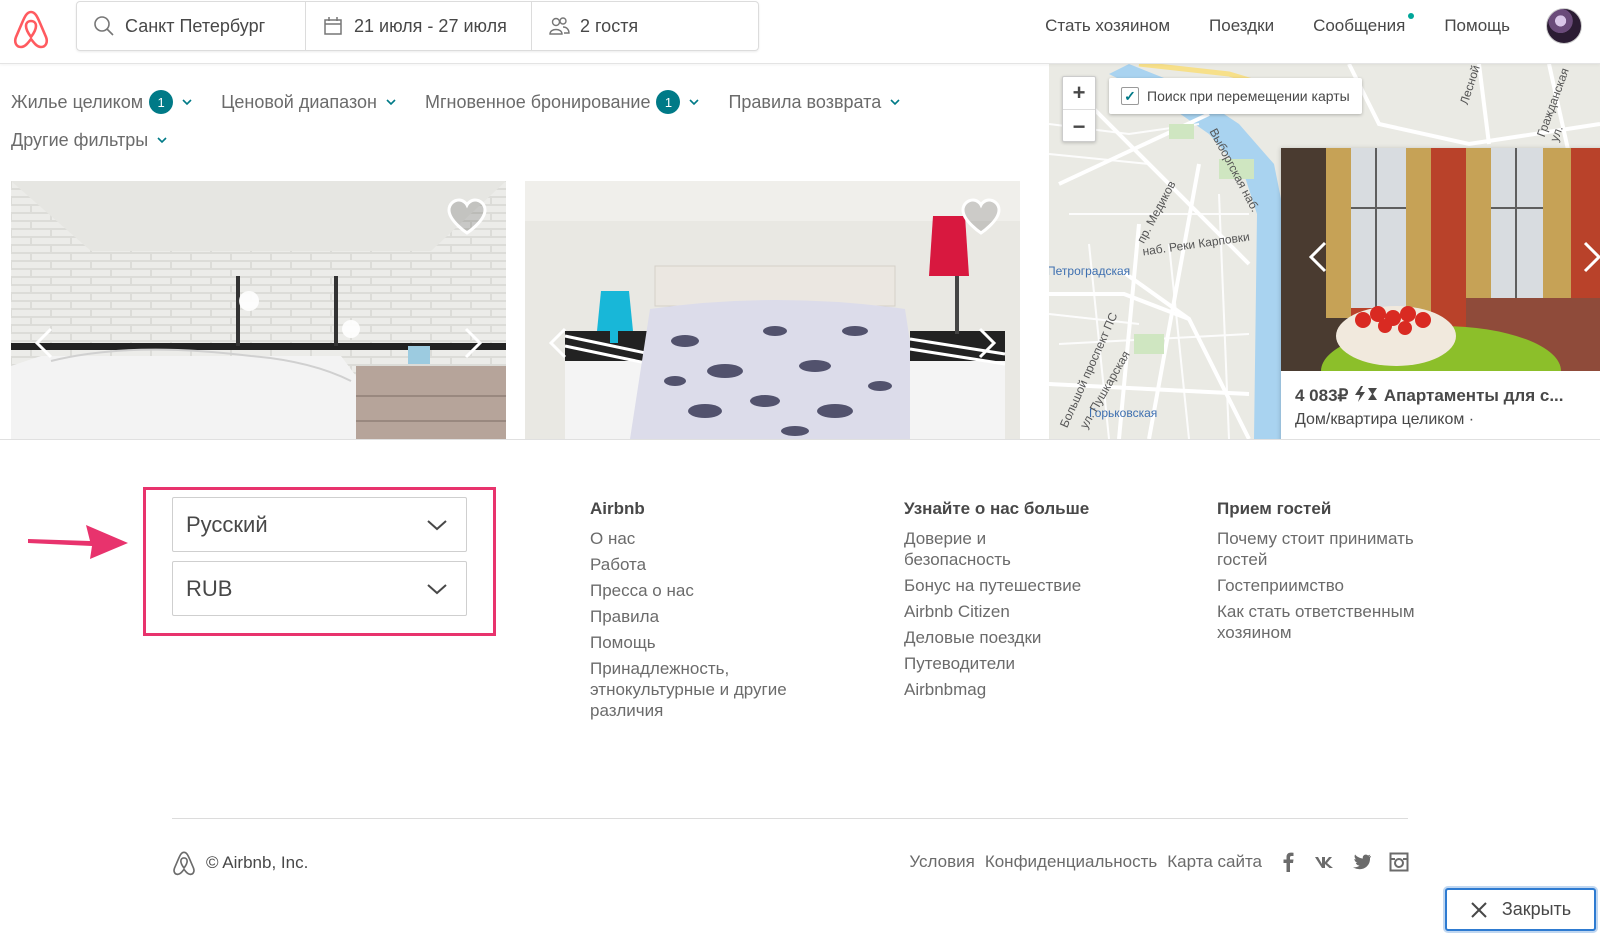 The height and width of the screenshot is (934, 1600). I want to click on footer-link: Деловые поездки, so click(999, 637).